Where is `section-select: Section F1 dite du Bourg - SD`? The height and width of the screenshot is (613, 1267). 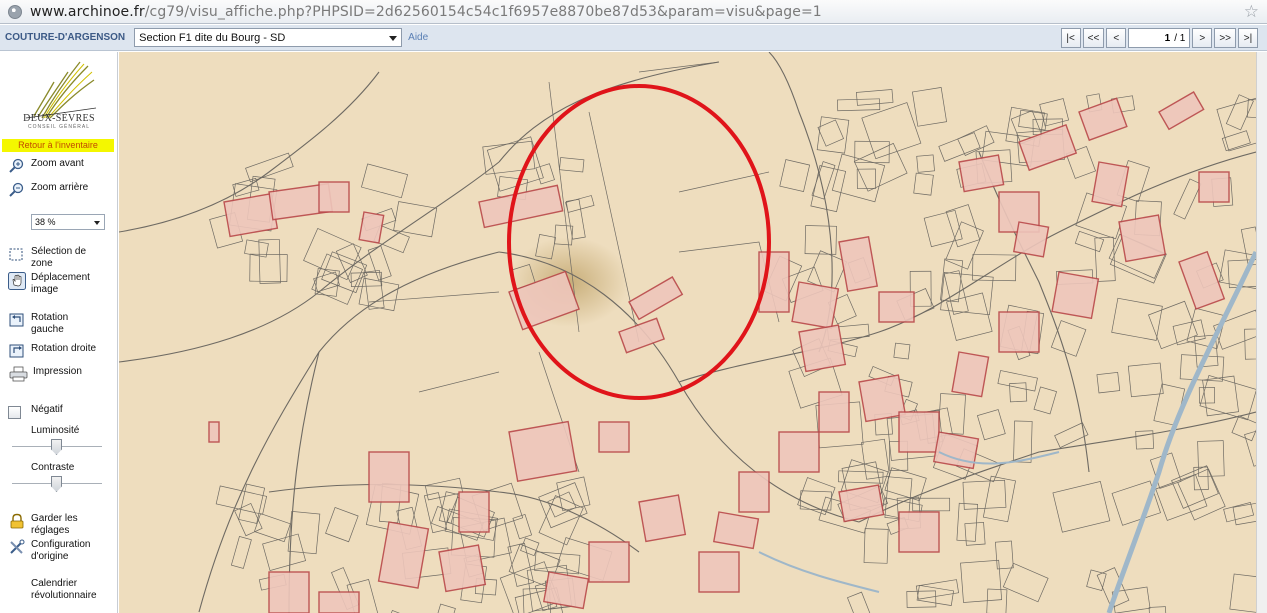
section-select: Section F1 dite du Bourg - SD is located at coordinates (268, 37).